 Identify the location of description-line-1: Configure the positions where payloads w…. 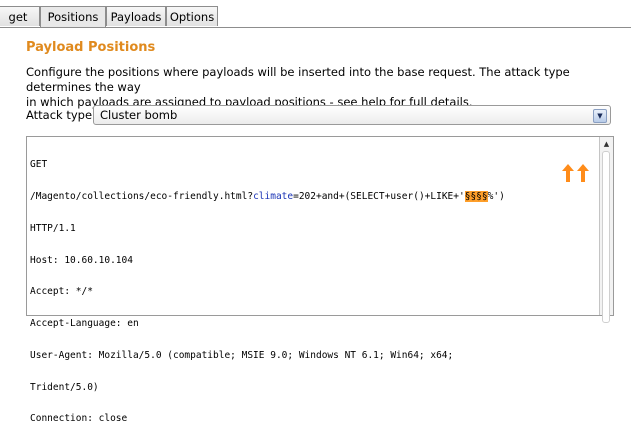
(298, 79).